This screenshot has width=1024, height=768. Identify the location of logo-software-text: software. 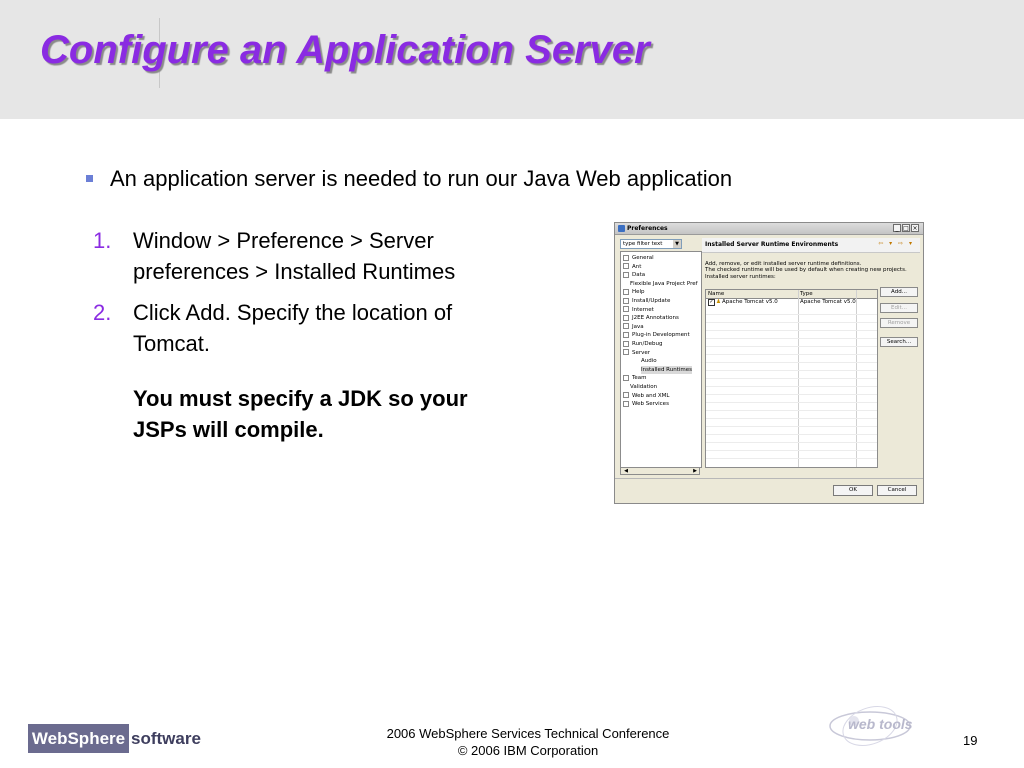
(166, 738).